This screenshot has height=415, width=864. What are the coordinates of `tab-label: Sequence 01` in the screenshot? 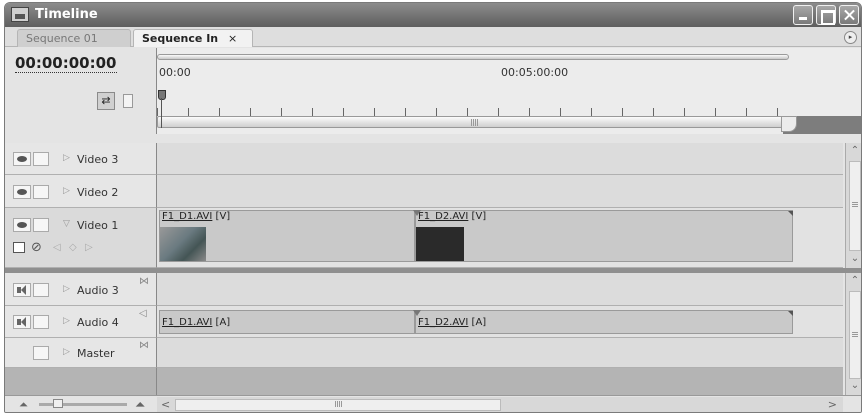 It's located at (62, 38).